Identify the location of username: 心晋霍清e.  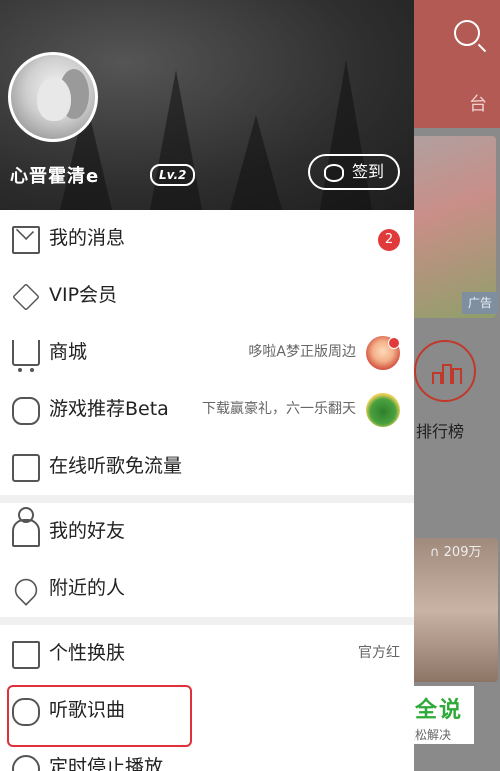
(54, 175).